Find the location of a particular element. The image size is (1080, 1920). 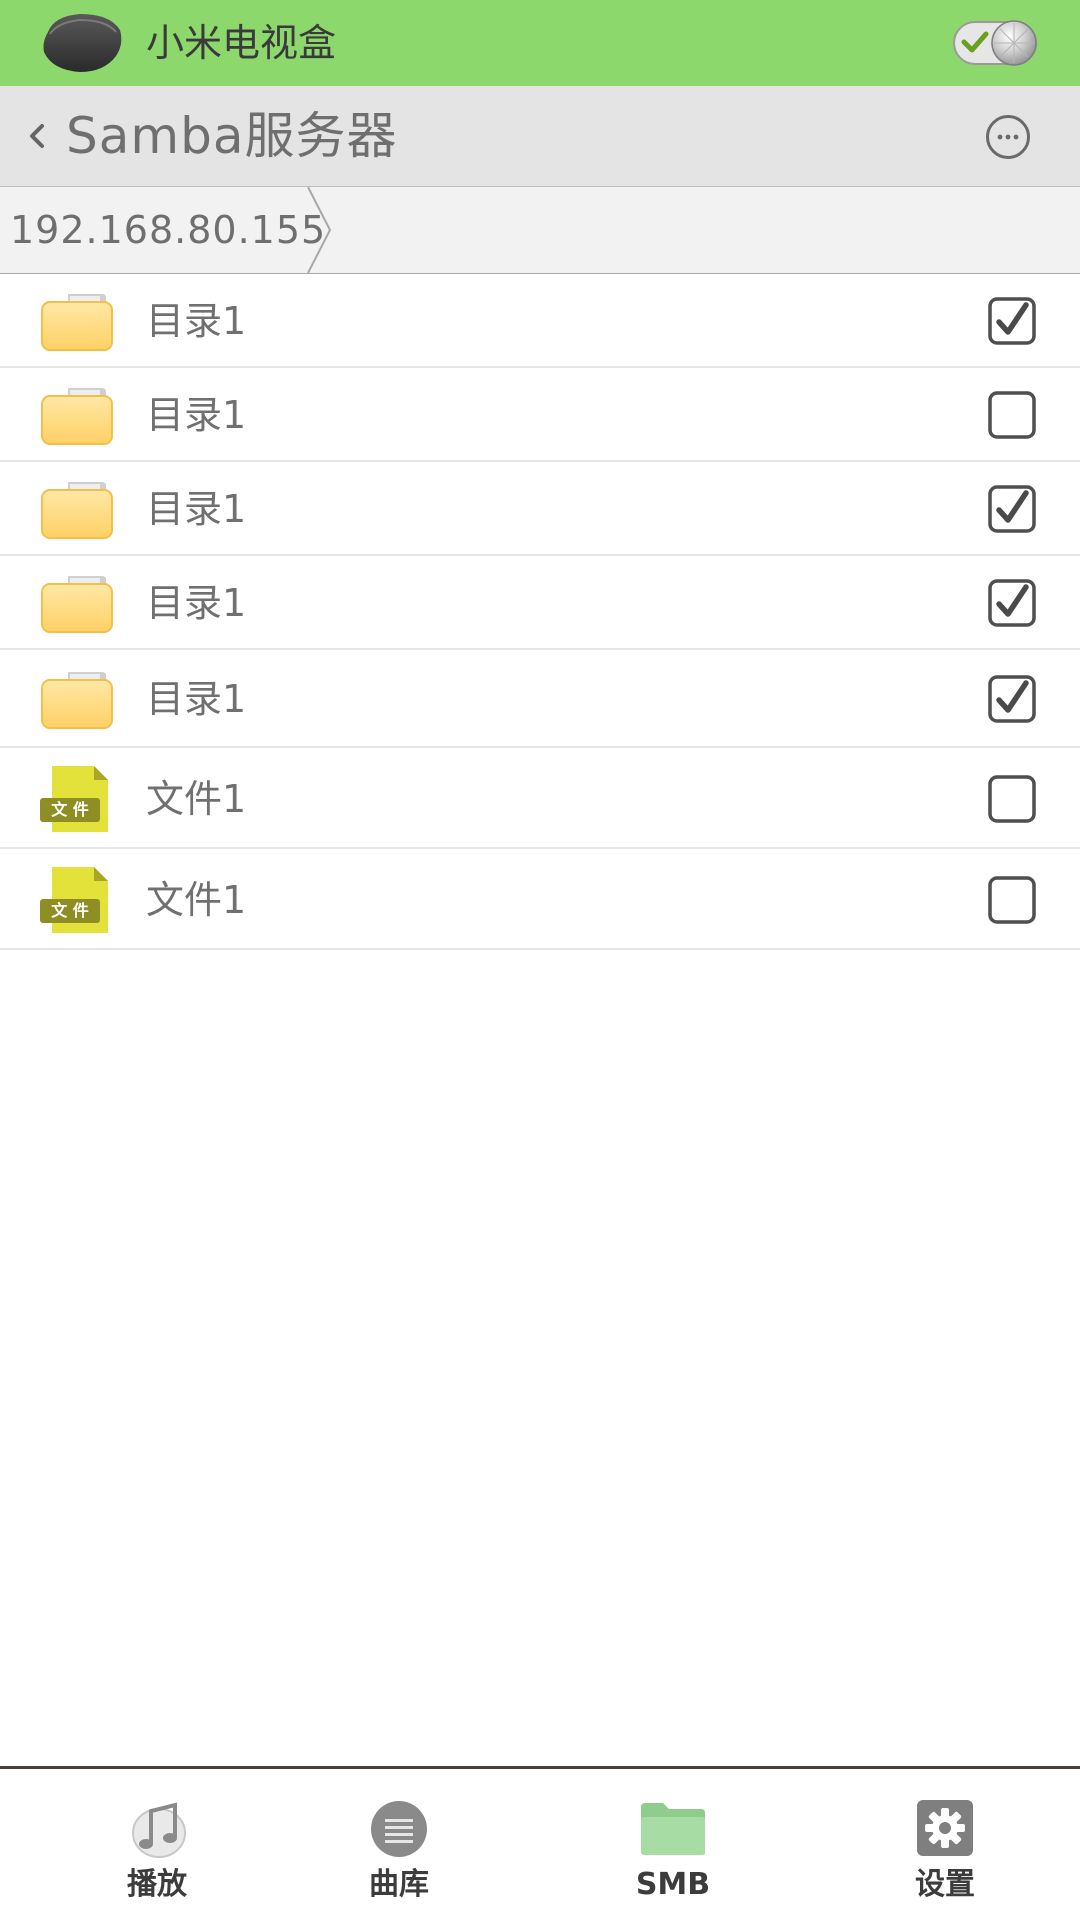

more-button is located at coordinates (1008, 137).